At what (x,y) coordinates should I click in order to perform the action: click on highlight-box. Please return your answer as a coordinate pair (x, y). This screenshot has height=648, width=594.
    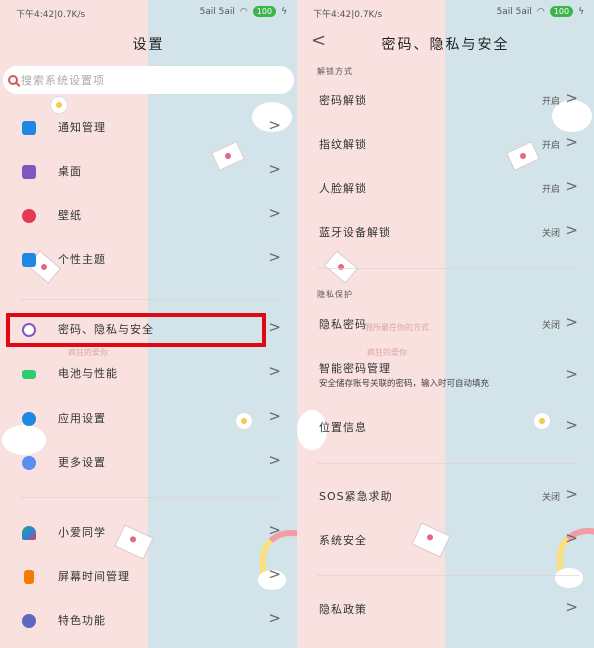
    Looking at the image, I should click on (136, 330).